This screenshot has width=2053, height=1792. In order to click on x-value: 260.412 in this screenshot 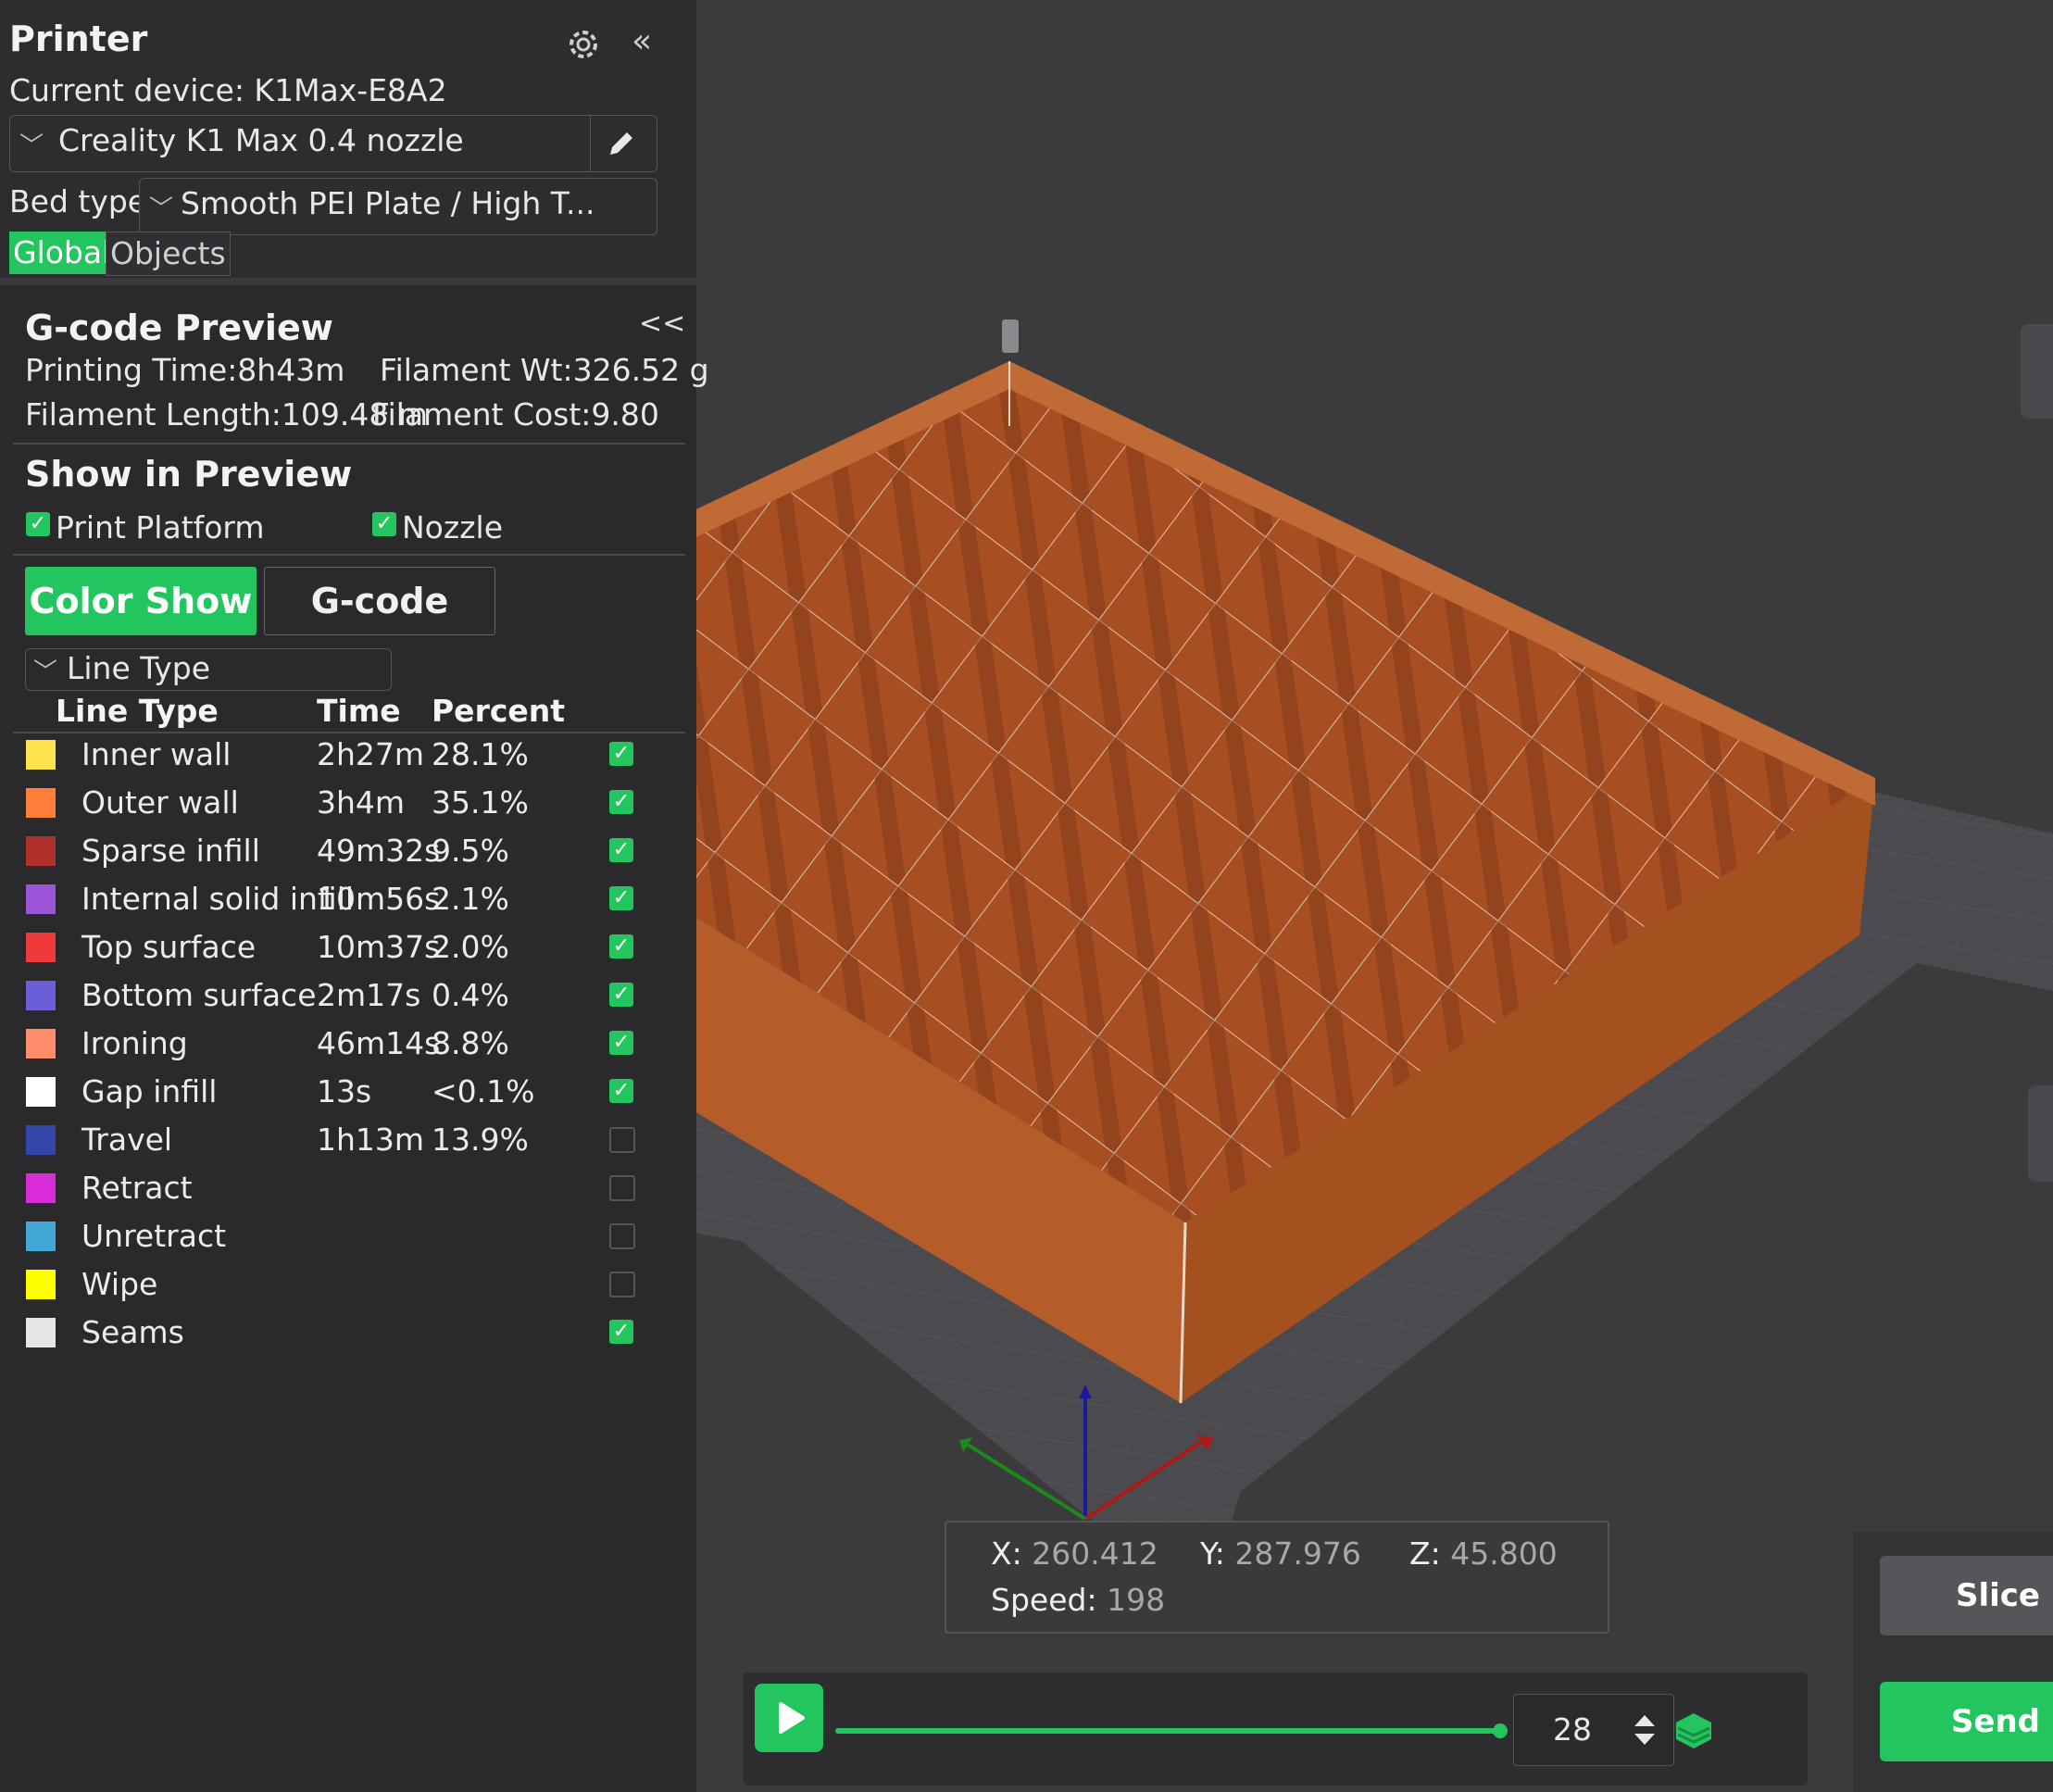, I will do `click(1095, 1553)`.